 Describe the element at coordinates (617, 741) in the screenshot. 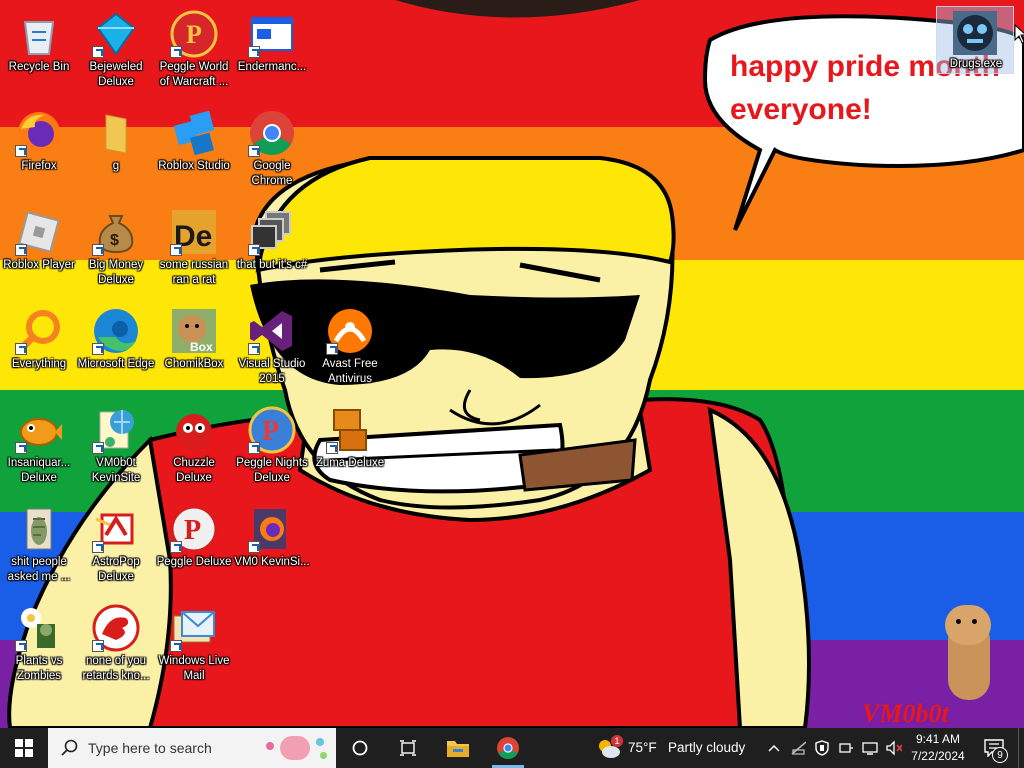

I see `weather-badge: 1` at that location.